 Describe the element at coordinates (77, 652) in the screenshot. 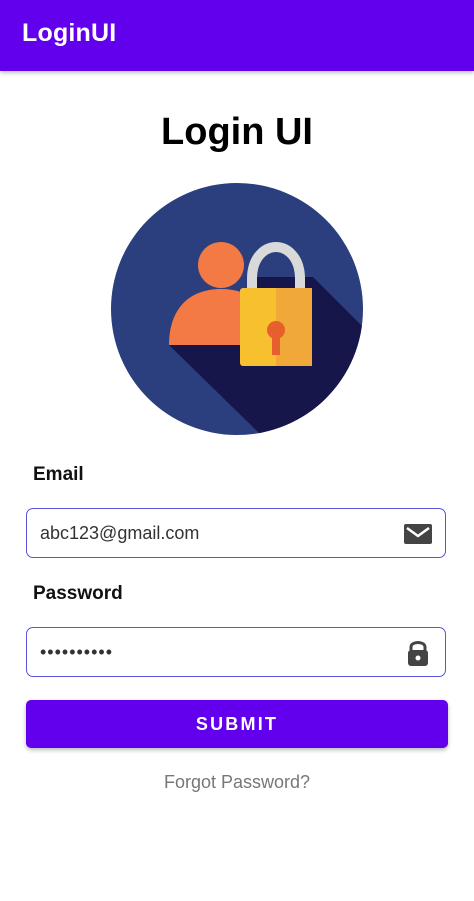

I see `password-value: ••••••••••` at that location.